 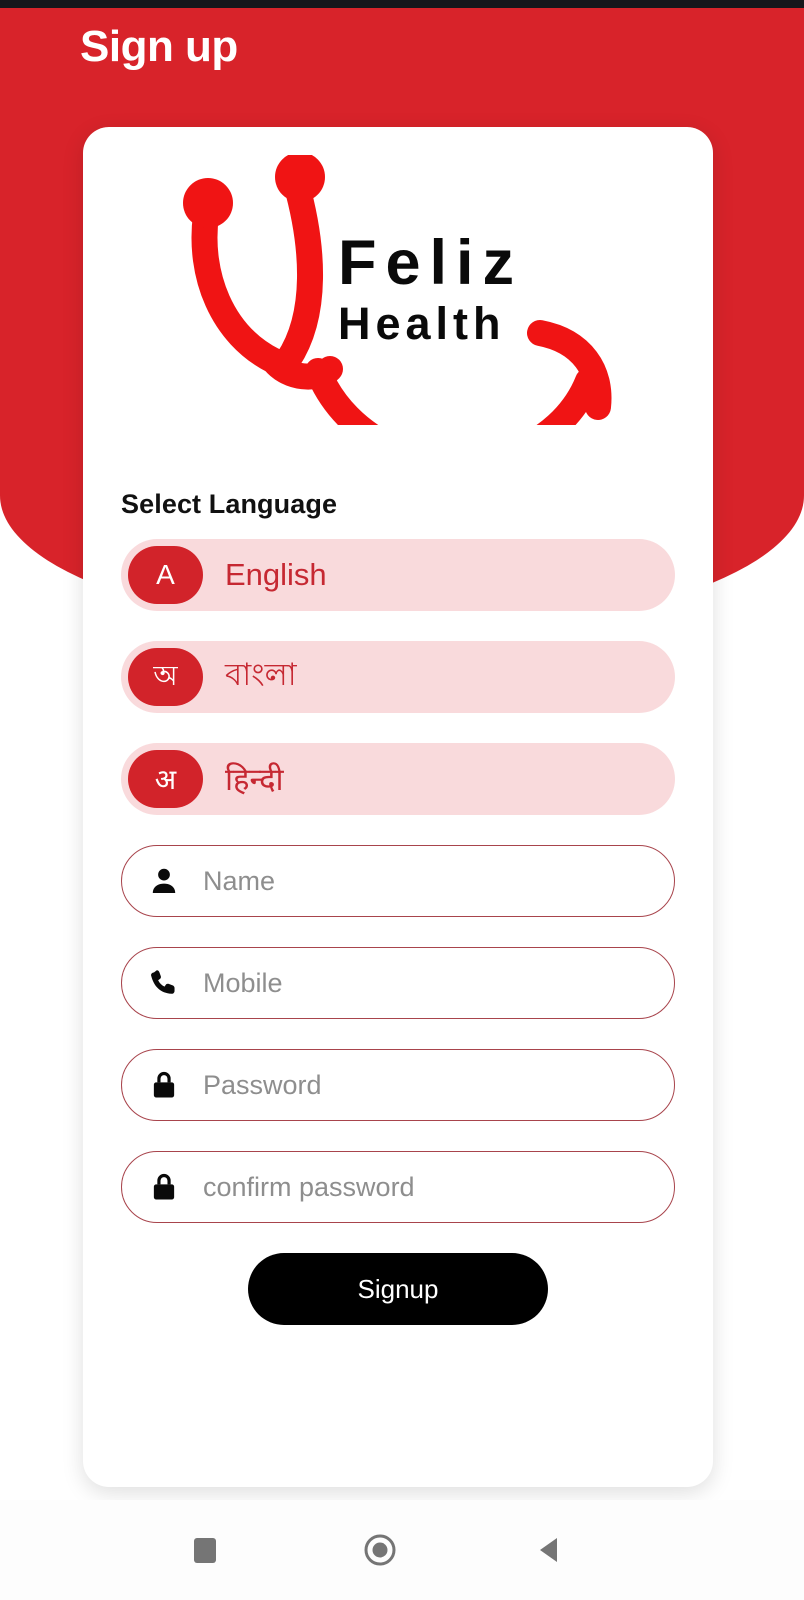 I want to click on language-badge-bangla: অ, so click(x=165, y=677).